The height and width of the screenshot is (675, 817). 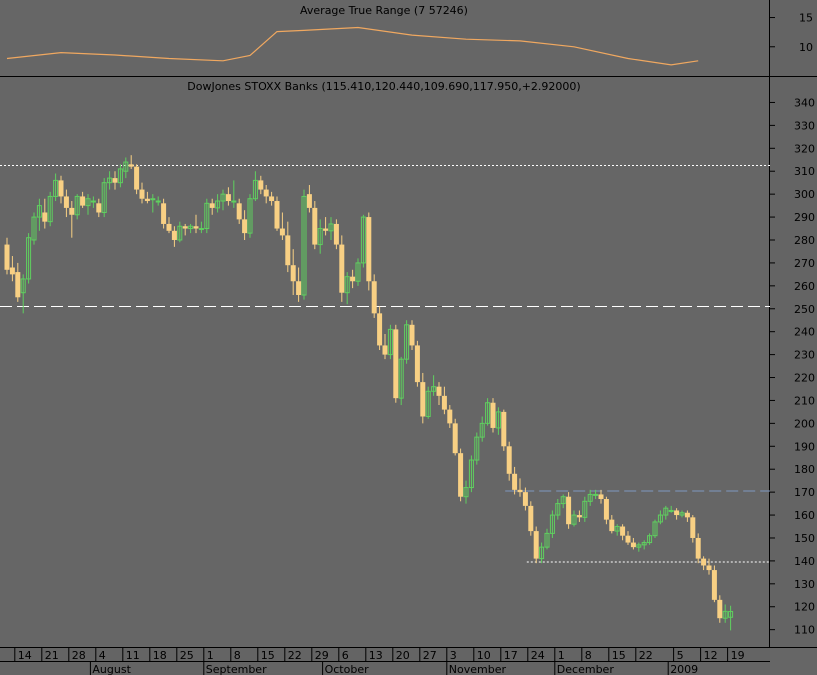 I want to click on price-tick-label: 130, so click(x=804, y=584).